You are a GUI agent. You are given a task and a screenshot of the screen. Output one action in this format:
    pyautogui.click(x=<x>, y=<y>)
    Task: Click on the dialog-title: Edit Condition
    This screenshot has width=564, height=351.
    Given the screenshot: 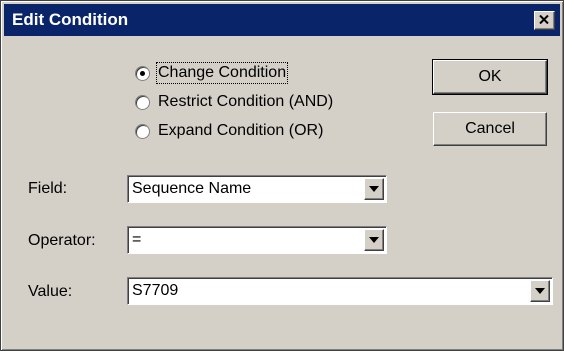 What is the action you would take?
    pyautogui.click(x=70, y=19)
    